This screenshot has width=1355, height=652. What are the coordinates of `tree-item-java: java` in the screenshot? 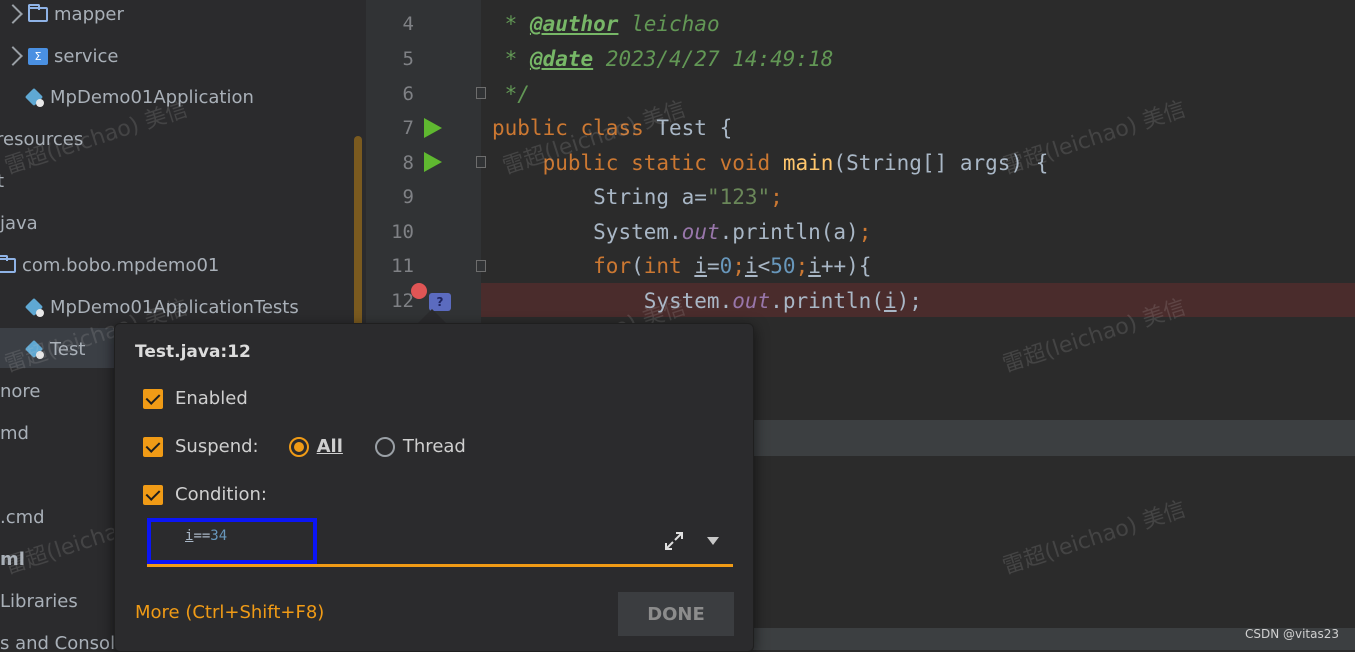 It's located at (19, 223).